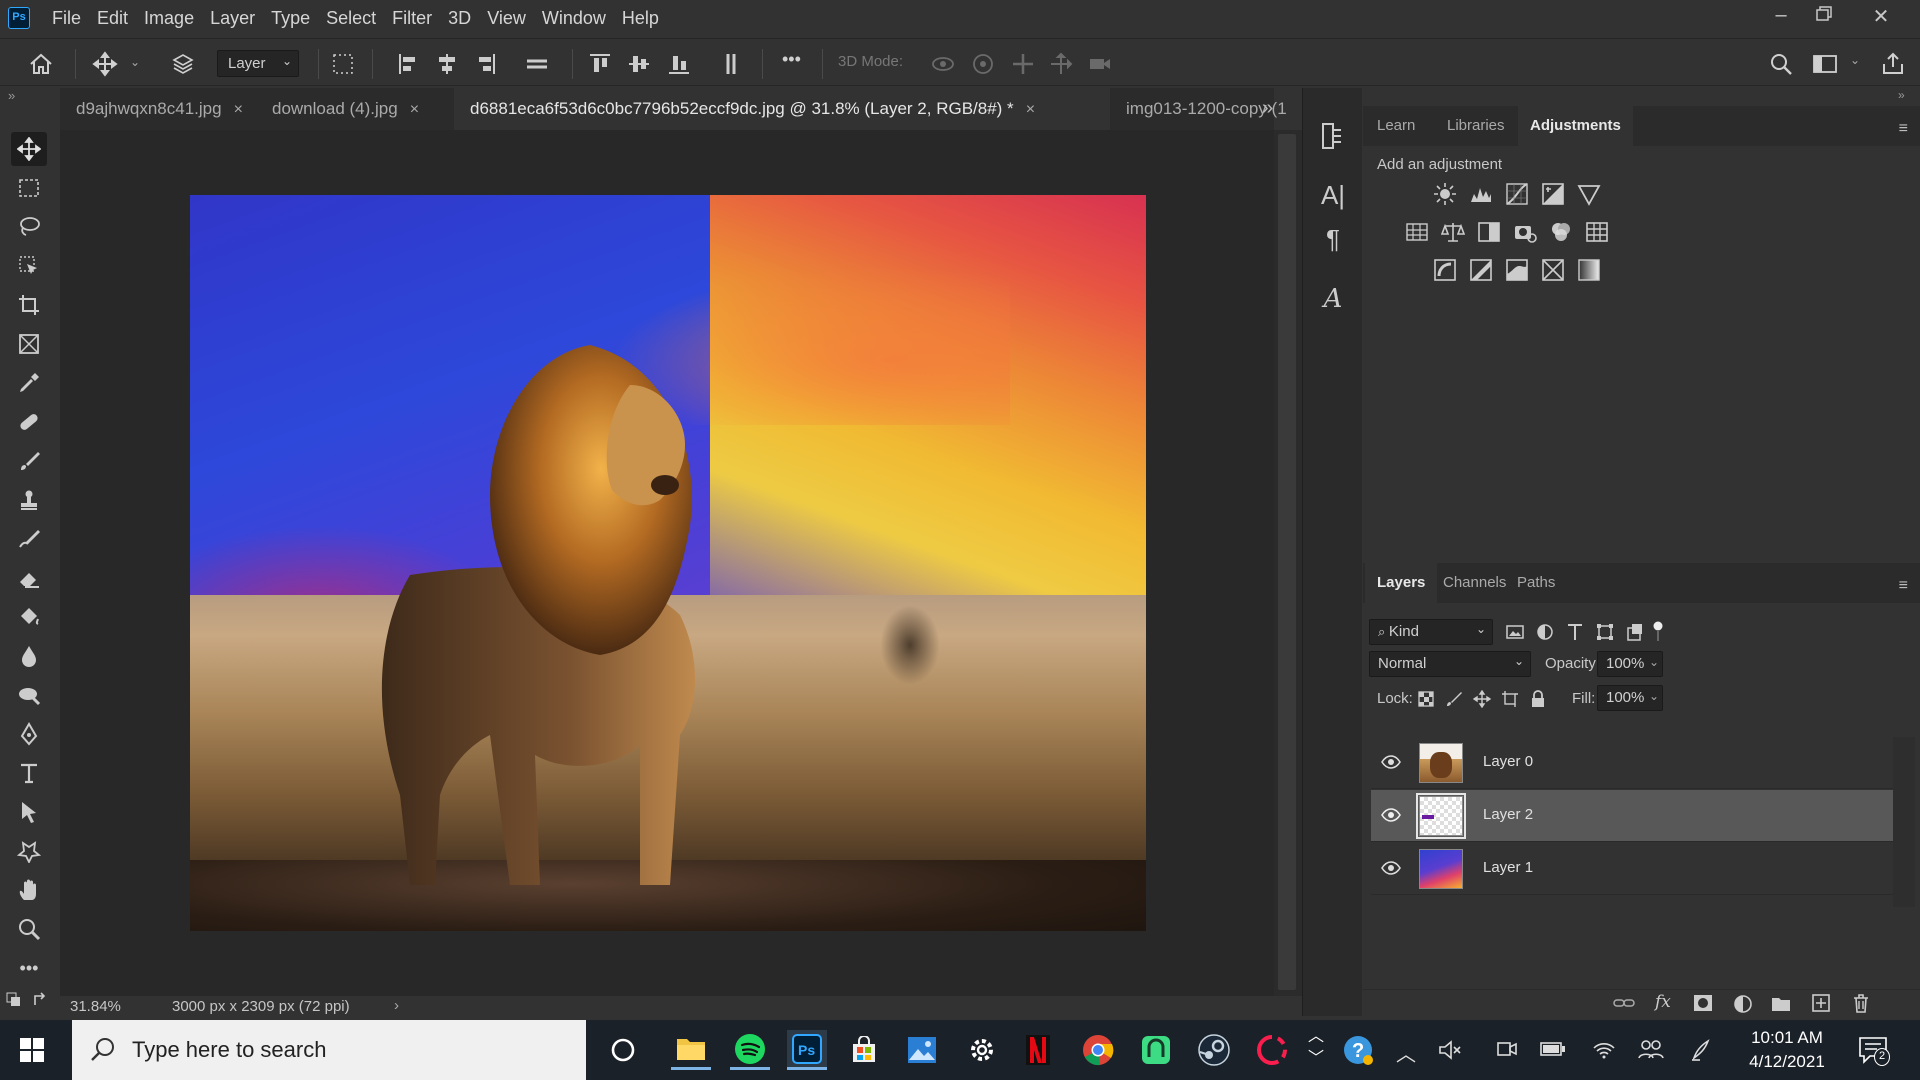  Describe the element at coordinates (1515, 632) in the screenshot. I see `filter-pixel-icon` at that location.